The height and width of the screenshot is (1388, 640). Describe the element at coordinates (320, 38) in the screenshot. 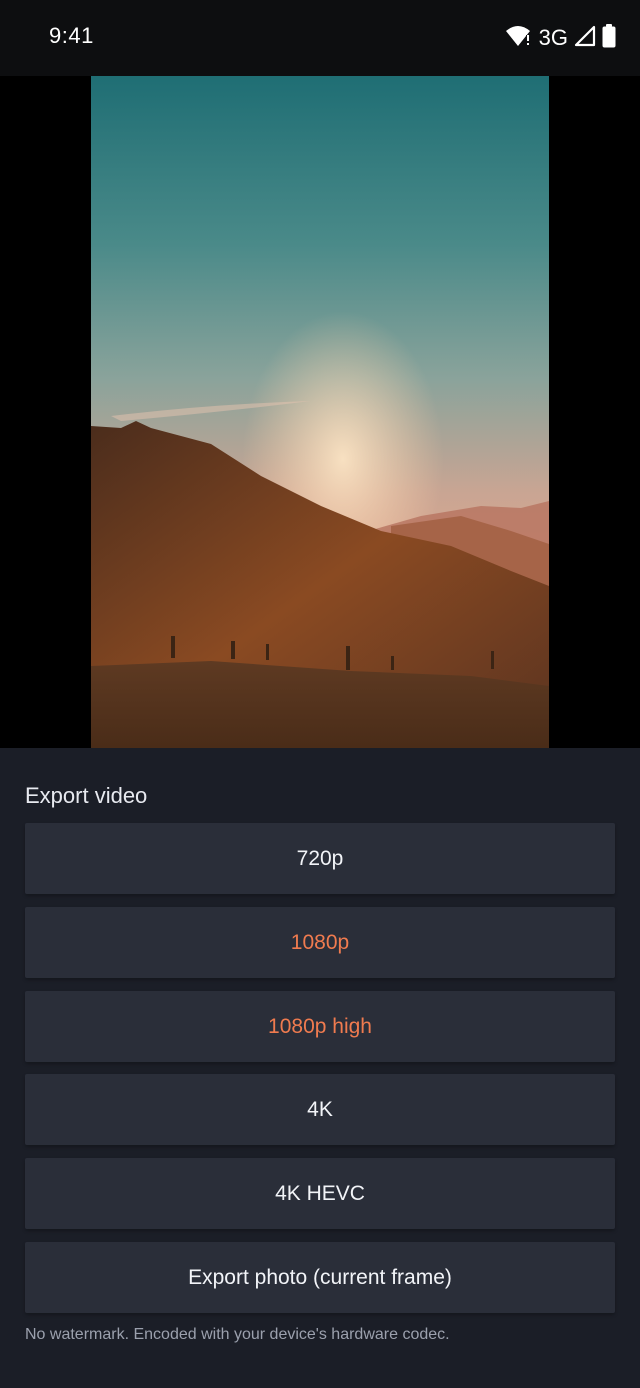

I see `status-bar: 9:41 3G` at that location.